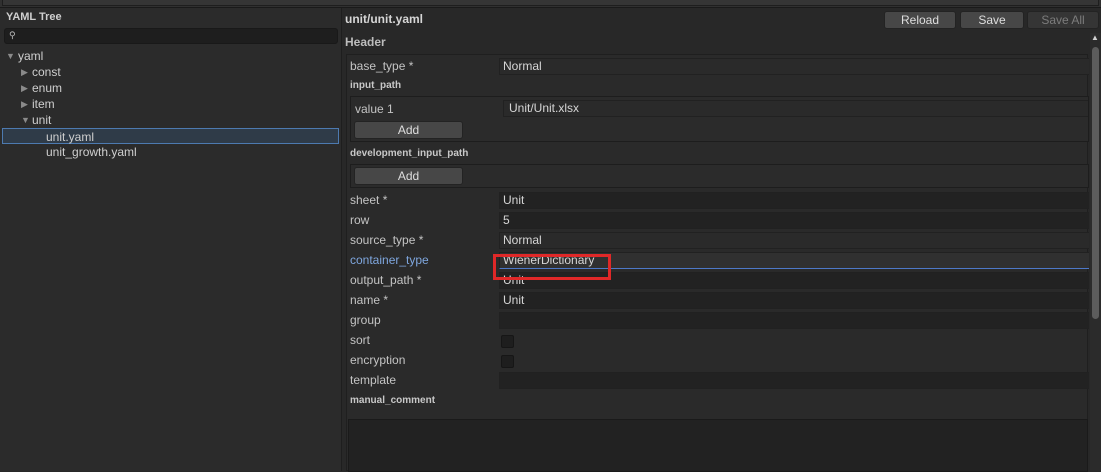  Describe the element at coordinates (794, 320) in the screenshot. I see `group-input` at that location.